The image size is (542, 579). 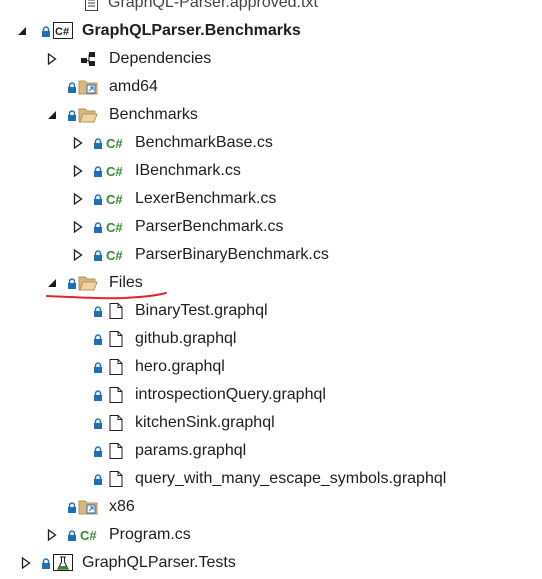 What do you see at coordinates (63, 563) in the screenshot?
I see `test-project-icon` at bounding box center [63, 563].